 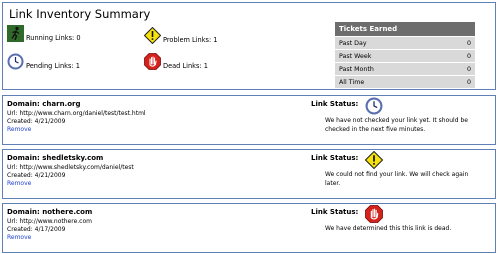 I want to click on link-domain: Domain: shedletsky.com, so click(x=55, y=158).